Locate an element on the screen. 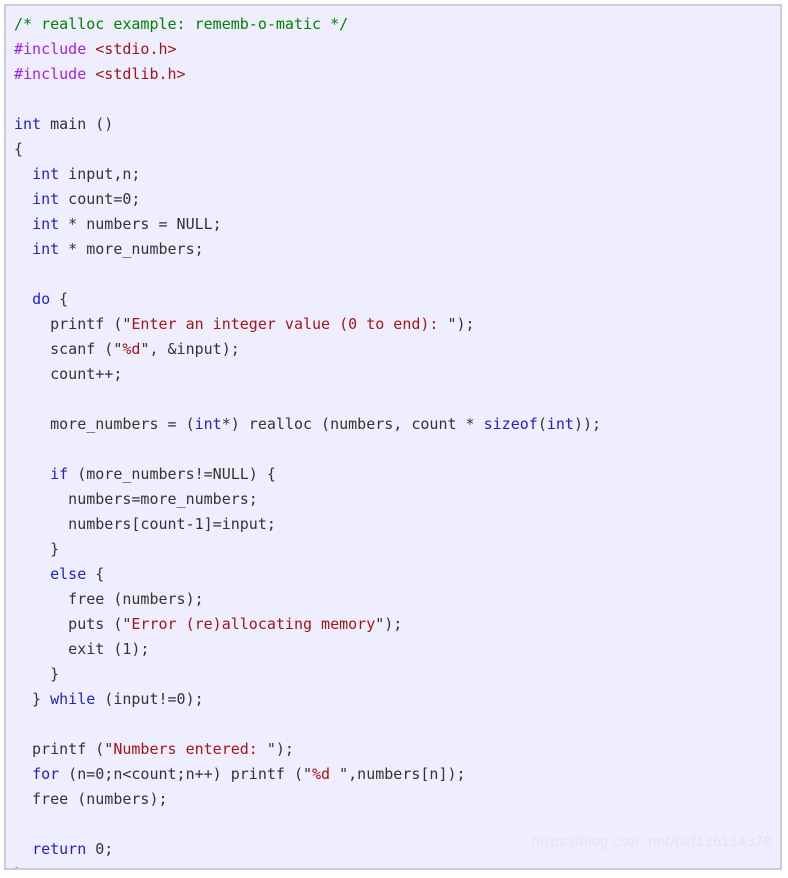  code-token-string: Error (re)allocating memory is located at coordinates (253, 624).